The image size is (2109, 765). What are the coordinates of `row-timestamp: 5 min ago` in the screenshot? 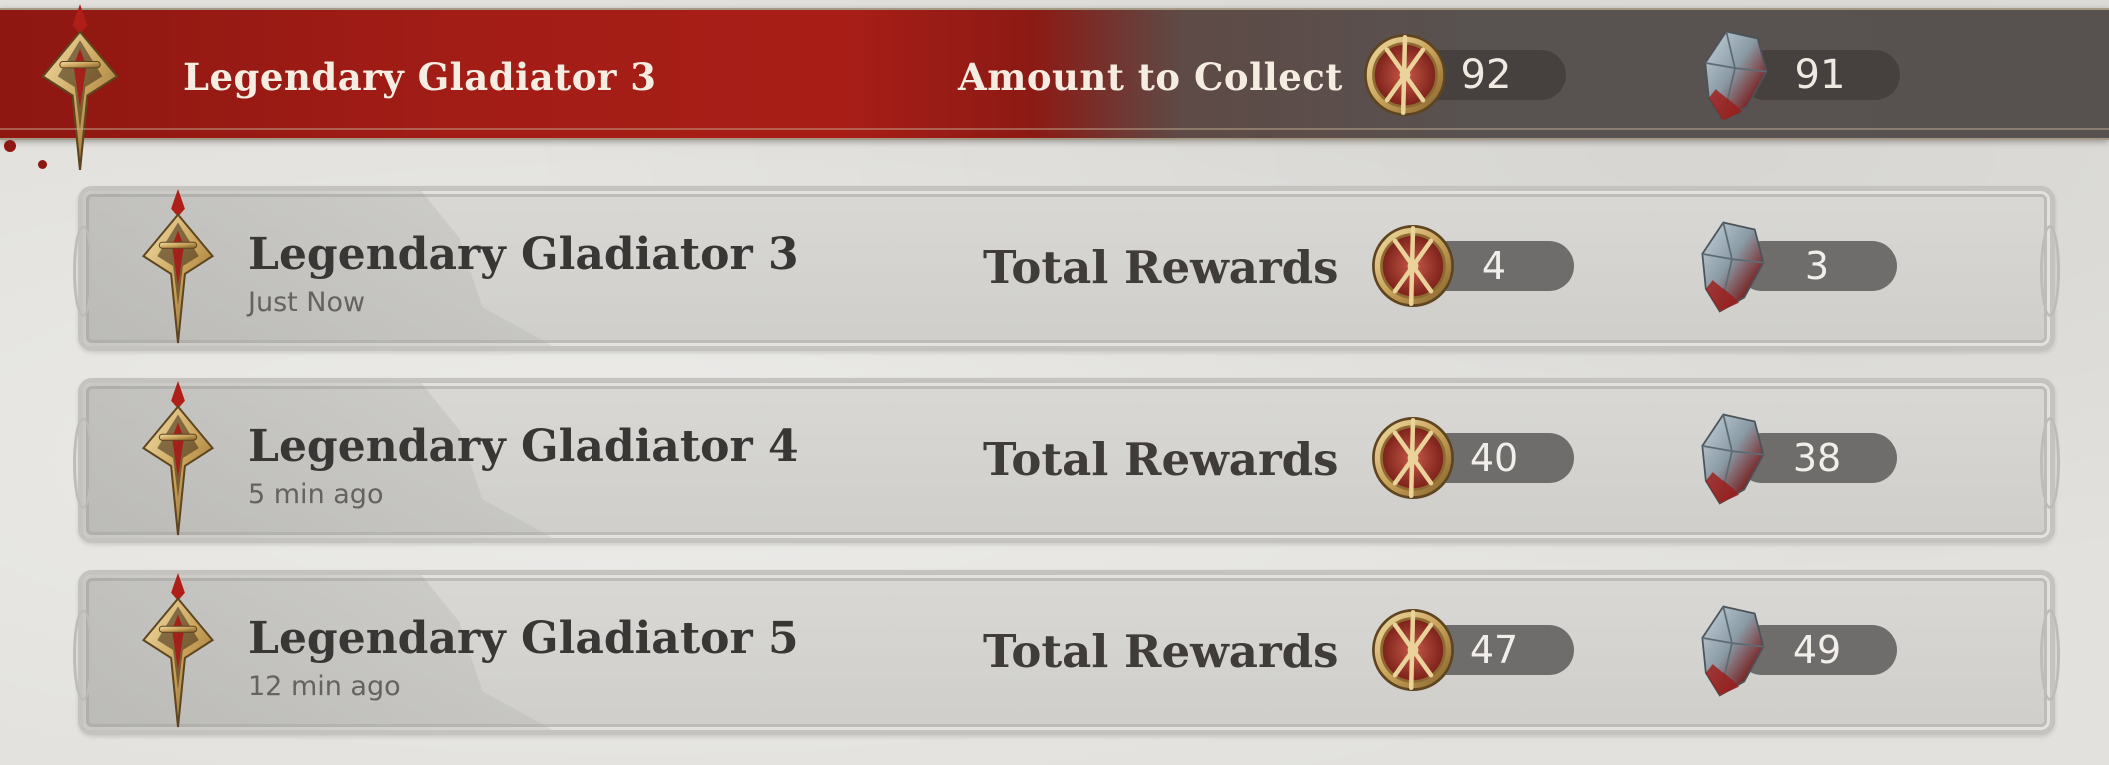 It's located at (316, 494).